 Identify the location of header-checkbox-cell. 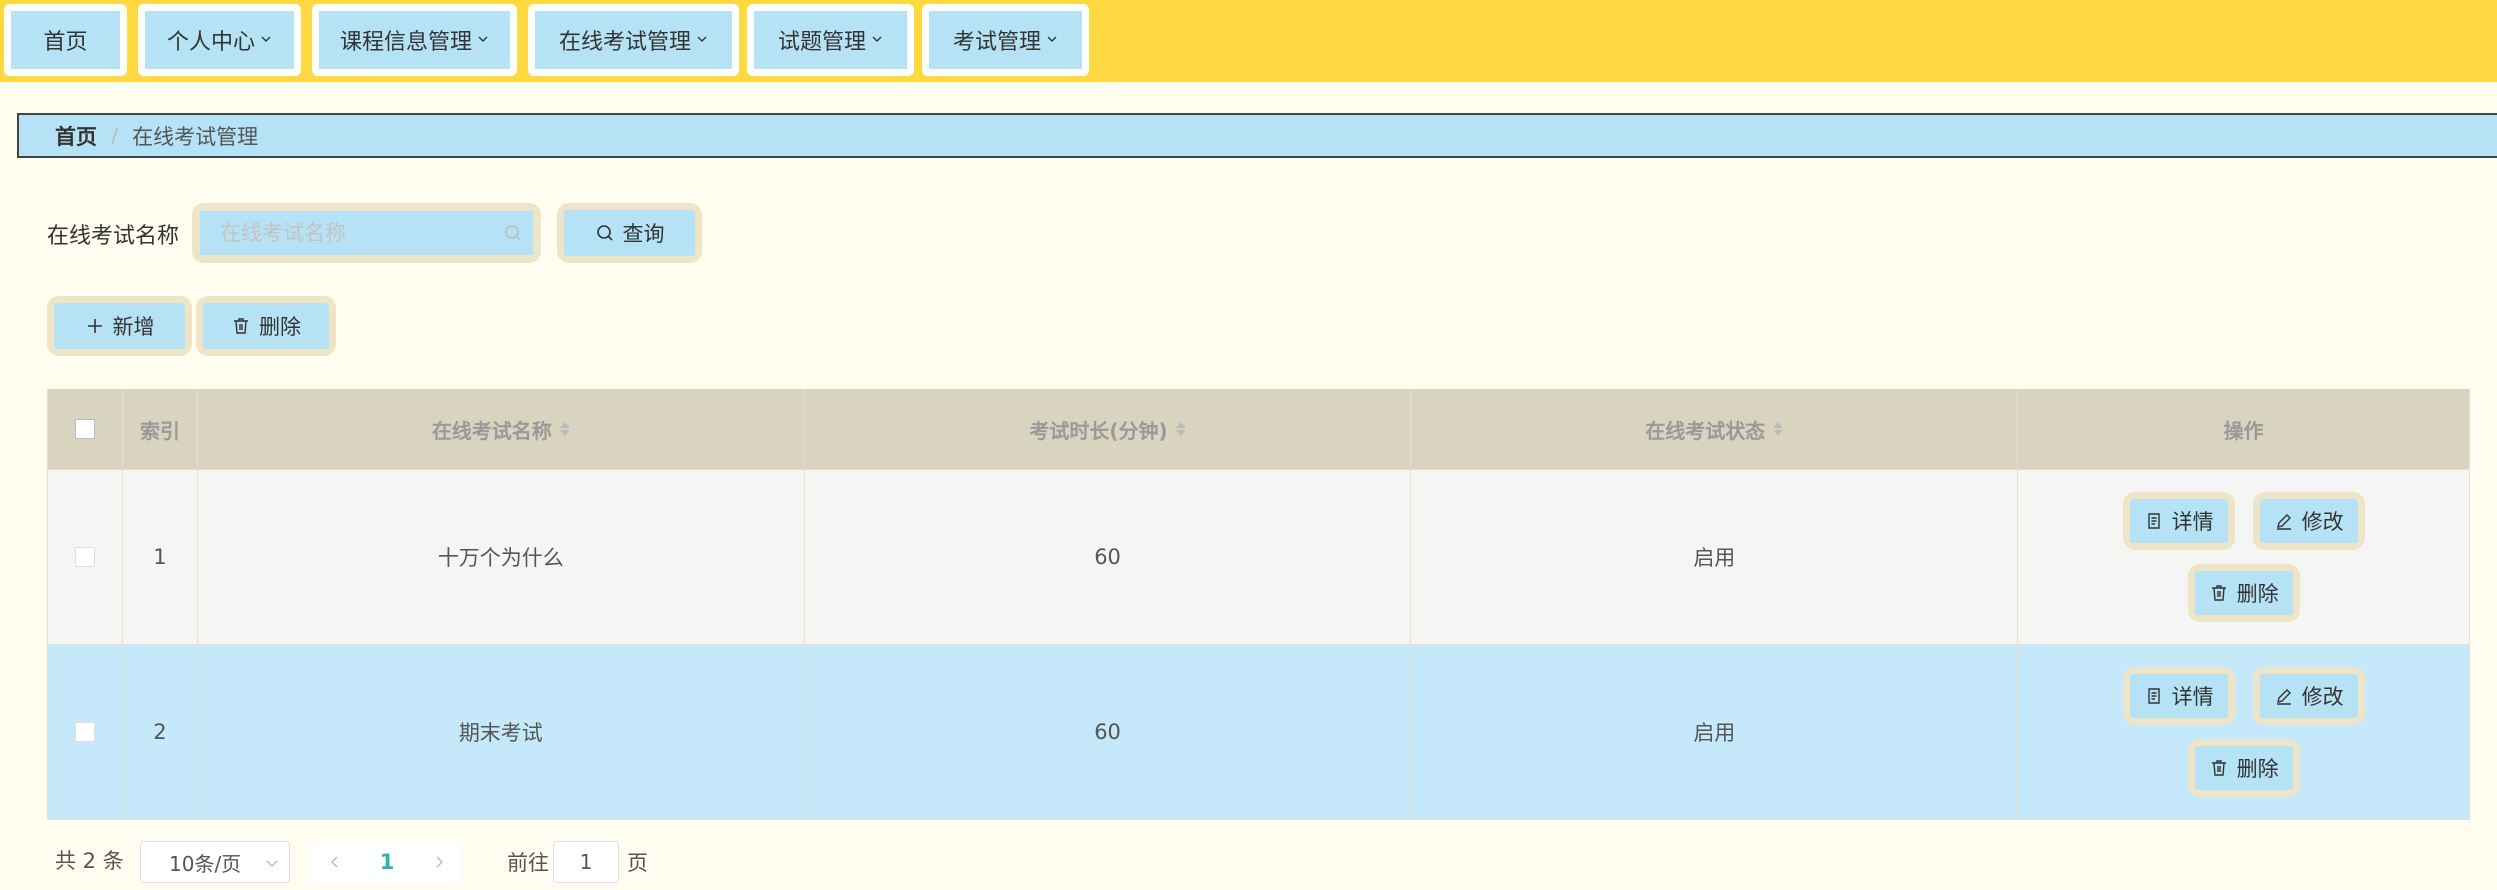
(85, 429).